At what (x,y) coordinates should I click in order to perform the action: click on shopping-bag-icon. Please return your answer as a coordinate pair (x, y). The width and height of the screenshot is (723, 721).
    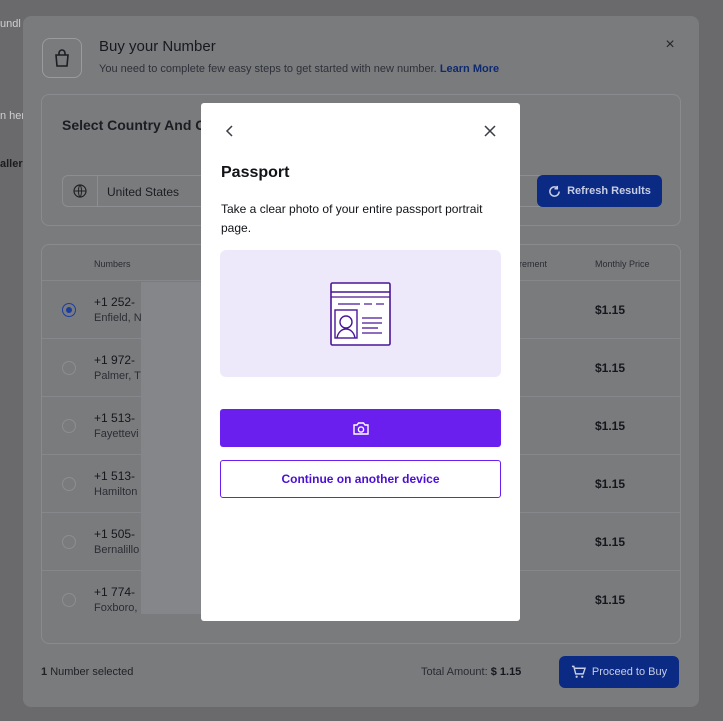
    Looking at the image, I should click on (62, 58).